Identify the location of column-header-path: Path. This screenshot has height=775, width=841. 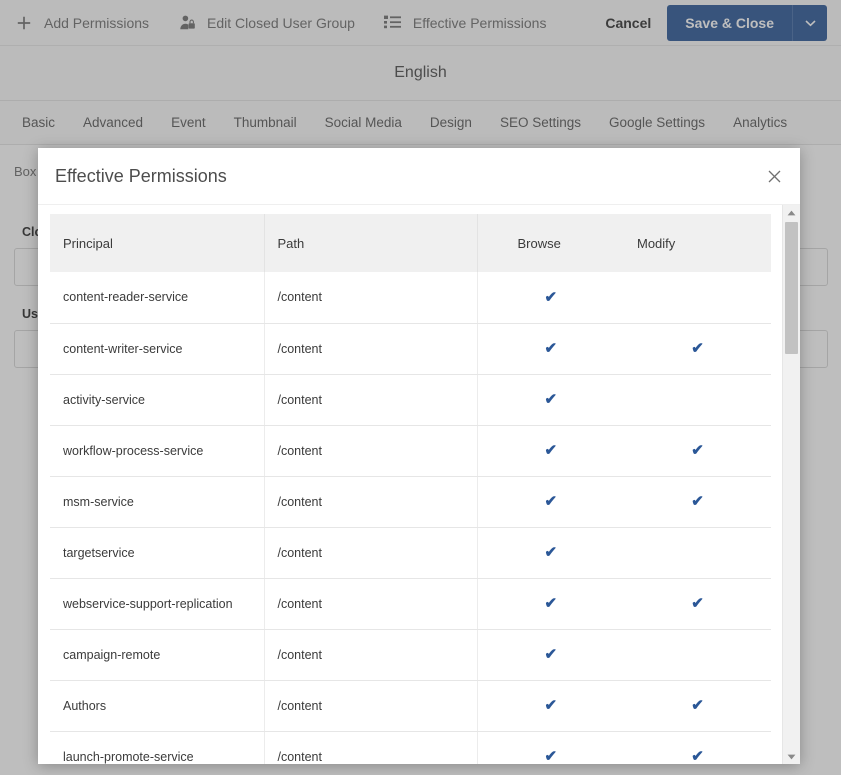
(371, 243).